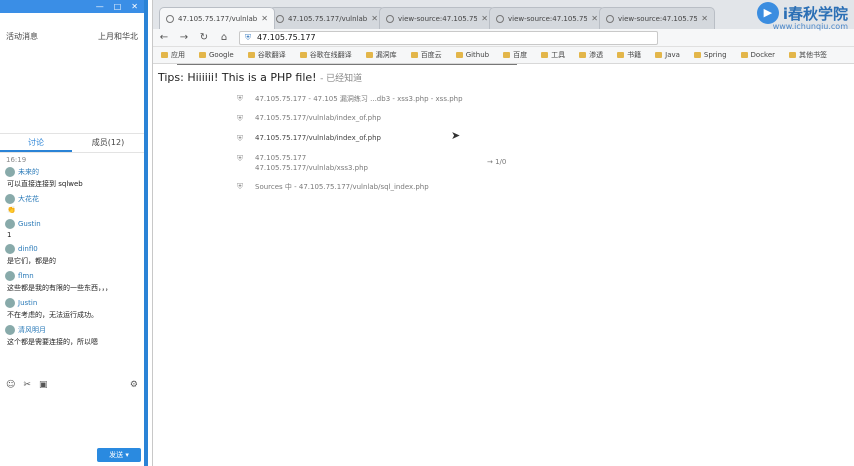  What do you see at coordinates (710, 55) in the screenshot?
I see `bookmark-item: Spring` at bounding box center [710, 55].